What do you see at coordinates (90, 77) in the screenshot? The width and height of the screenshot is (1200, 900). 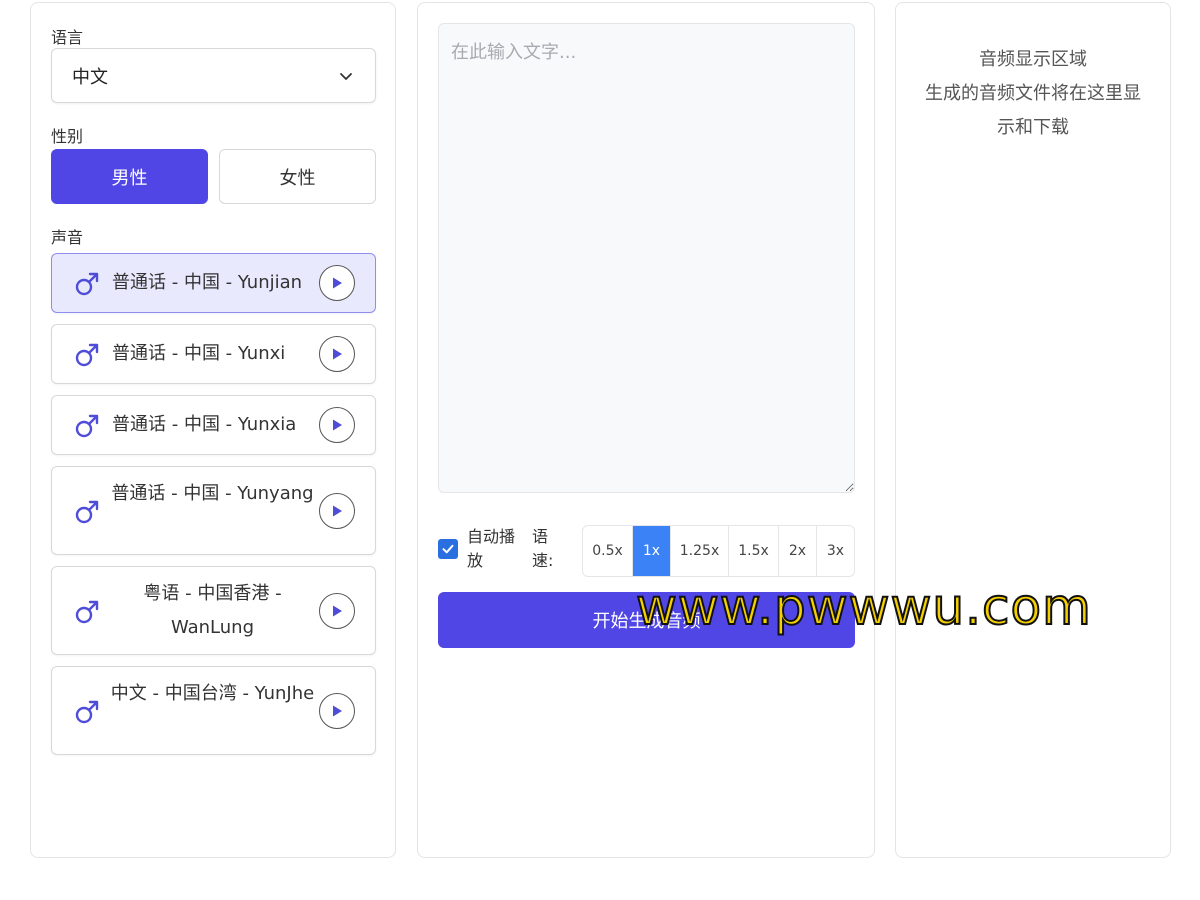 I see `language-select-value: 中文` at bounding box center [90, 77].